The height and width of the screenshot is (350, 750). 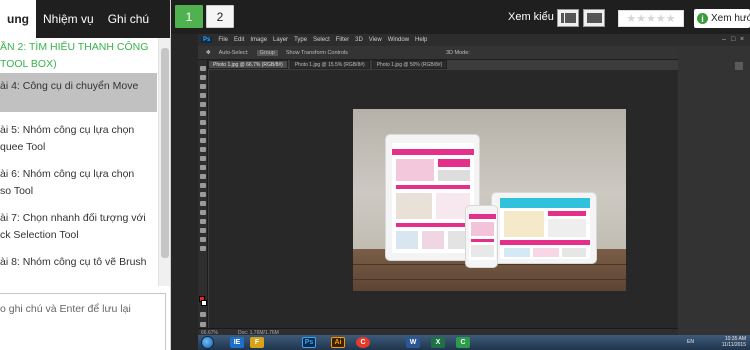 I want to click on site-text-block, so click(x=567, y=228).